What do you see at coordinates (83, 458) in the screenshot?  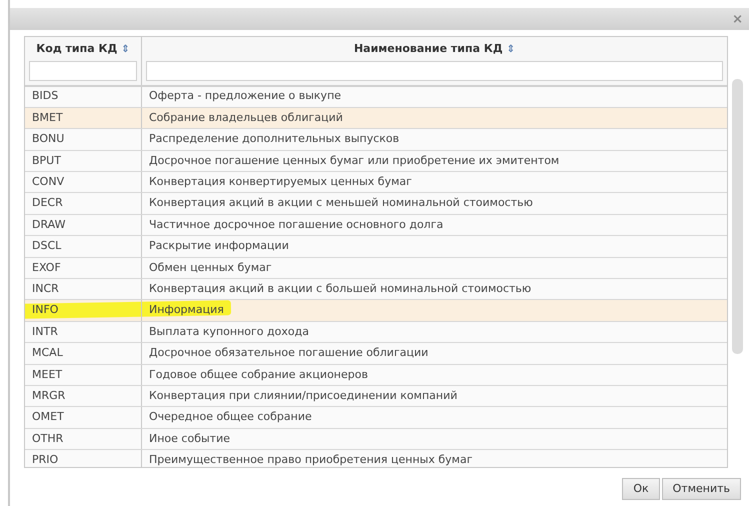 I see `table-cell: PRIO` at bounding box center [83, 458].